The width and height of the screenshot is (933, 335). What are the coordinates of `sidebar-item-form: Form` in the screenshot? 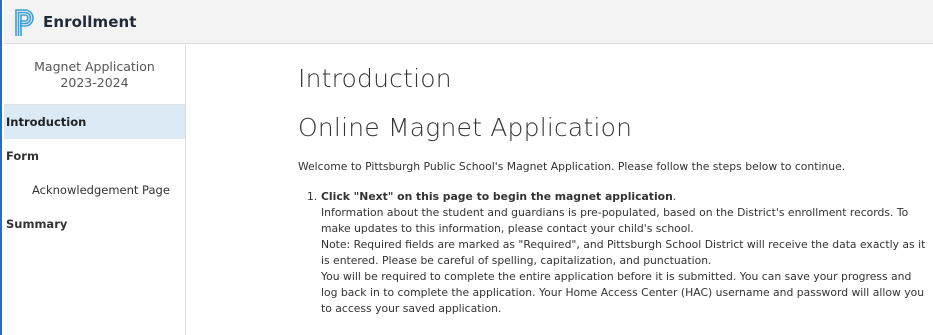 It's located at (94, 156).